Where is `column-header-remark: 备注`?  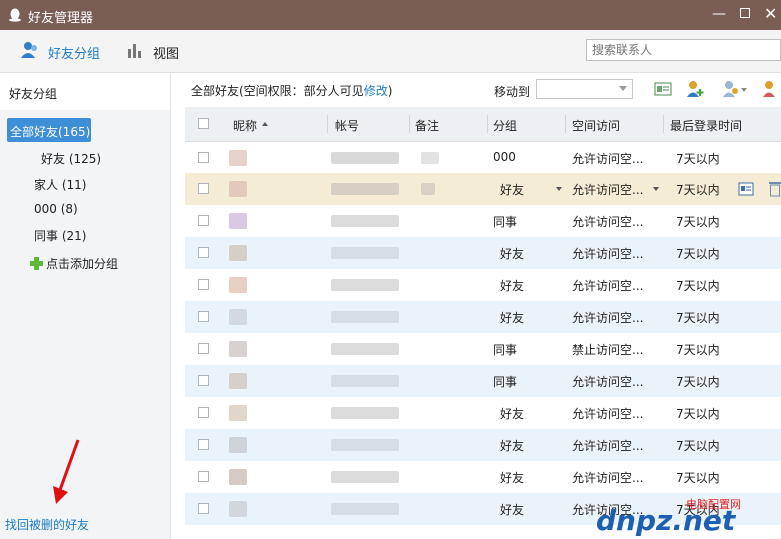
column-header-remark: 备注 is located at coordinates (427, 125).